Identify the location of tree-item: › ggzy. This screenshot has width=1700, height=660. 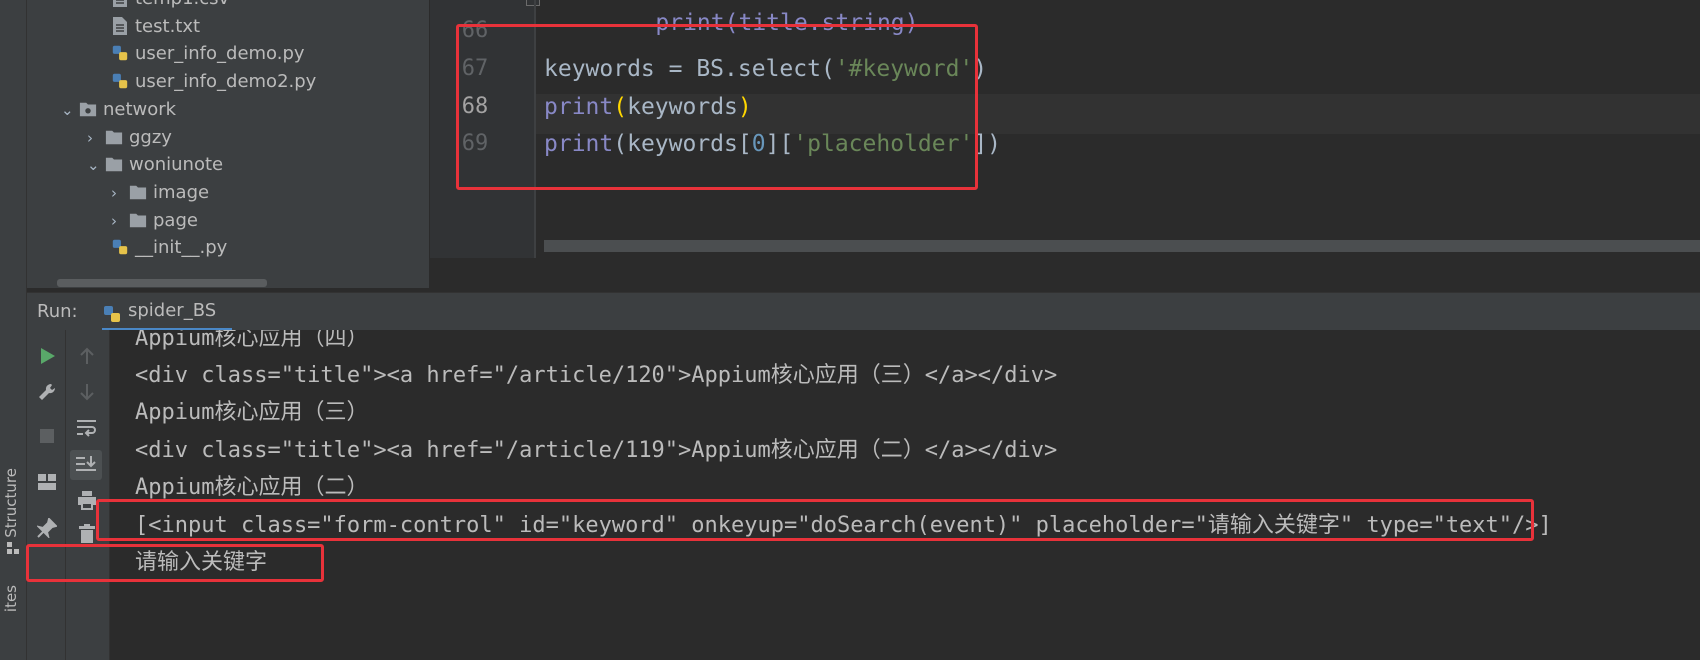
(129, 138).